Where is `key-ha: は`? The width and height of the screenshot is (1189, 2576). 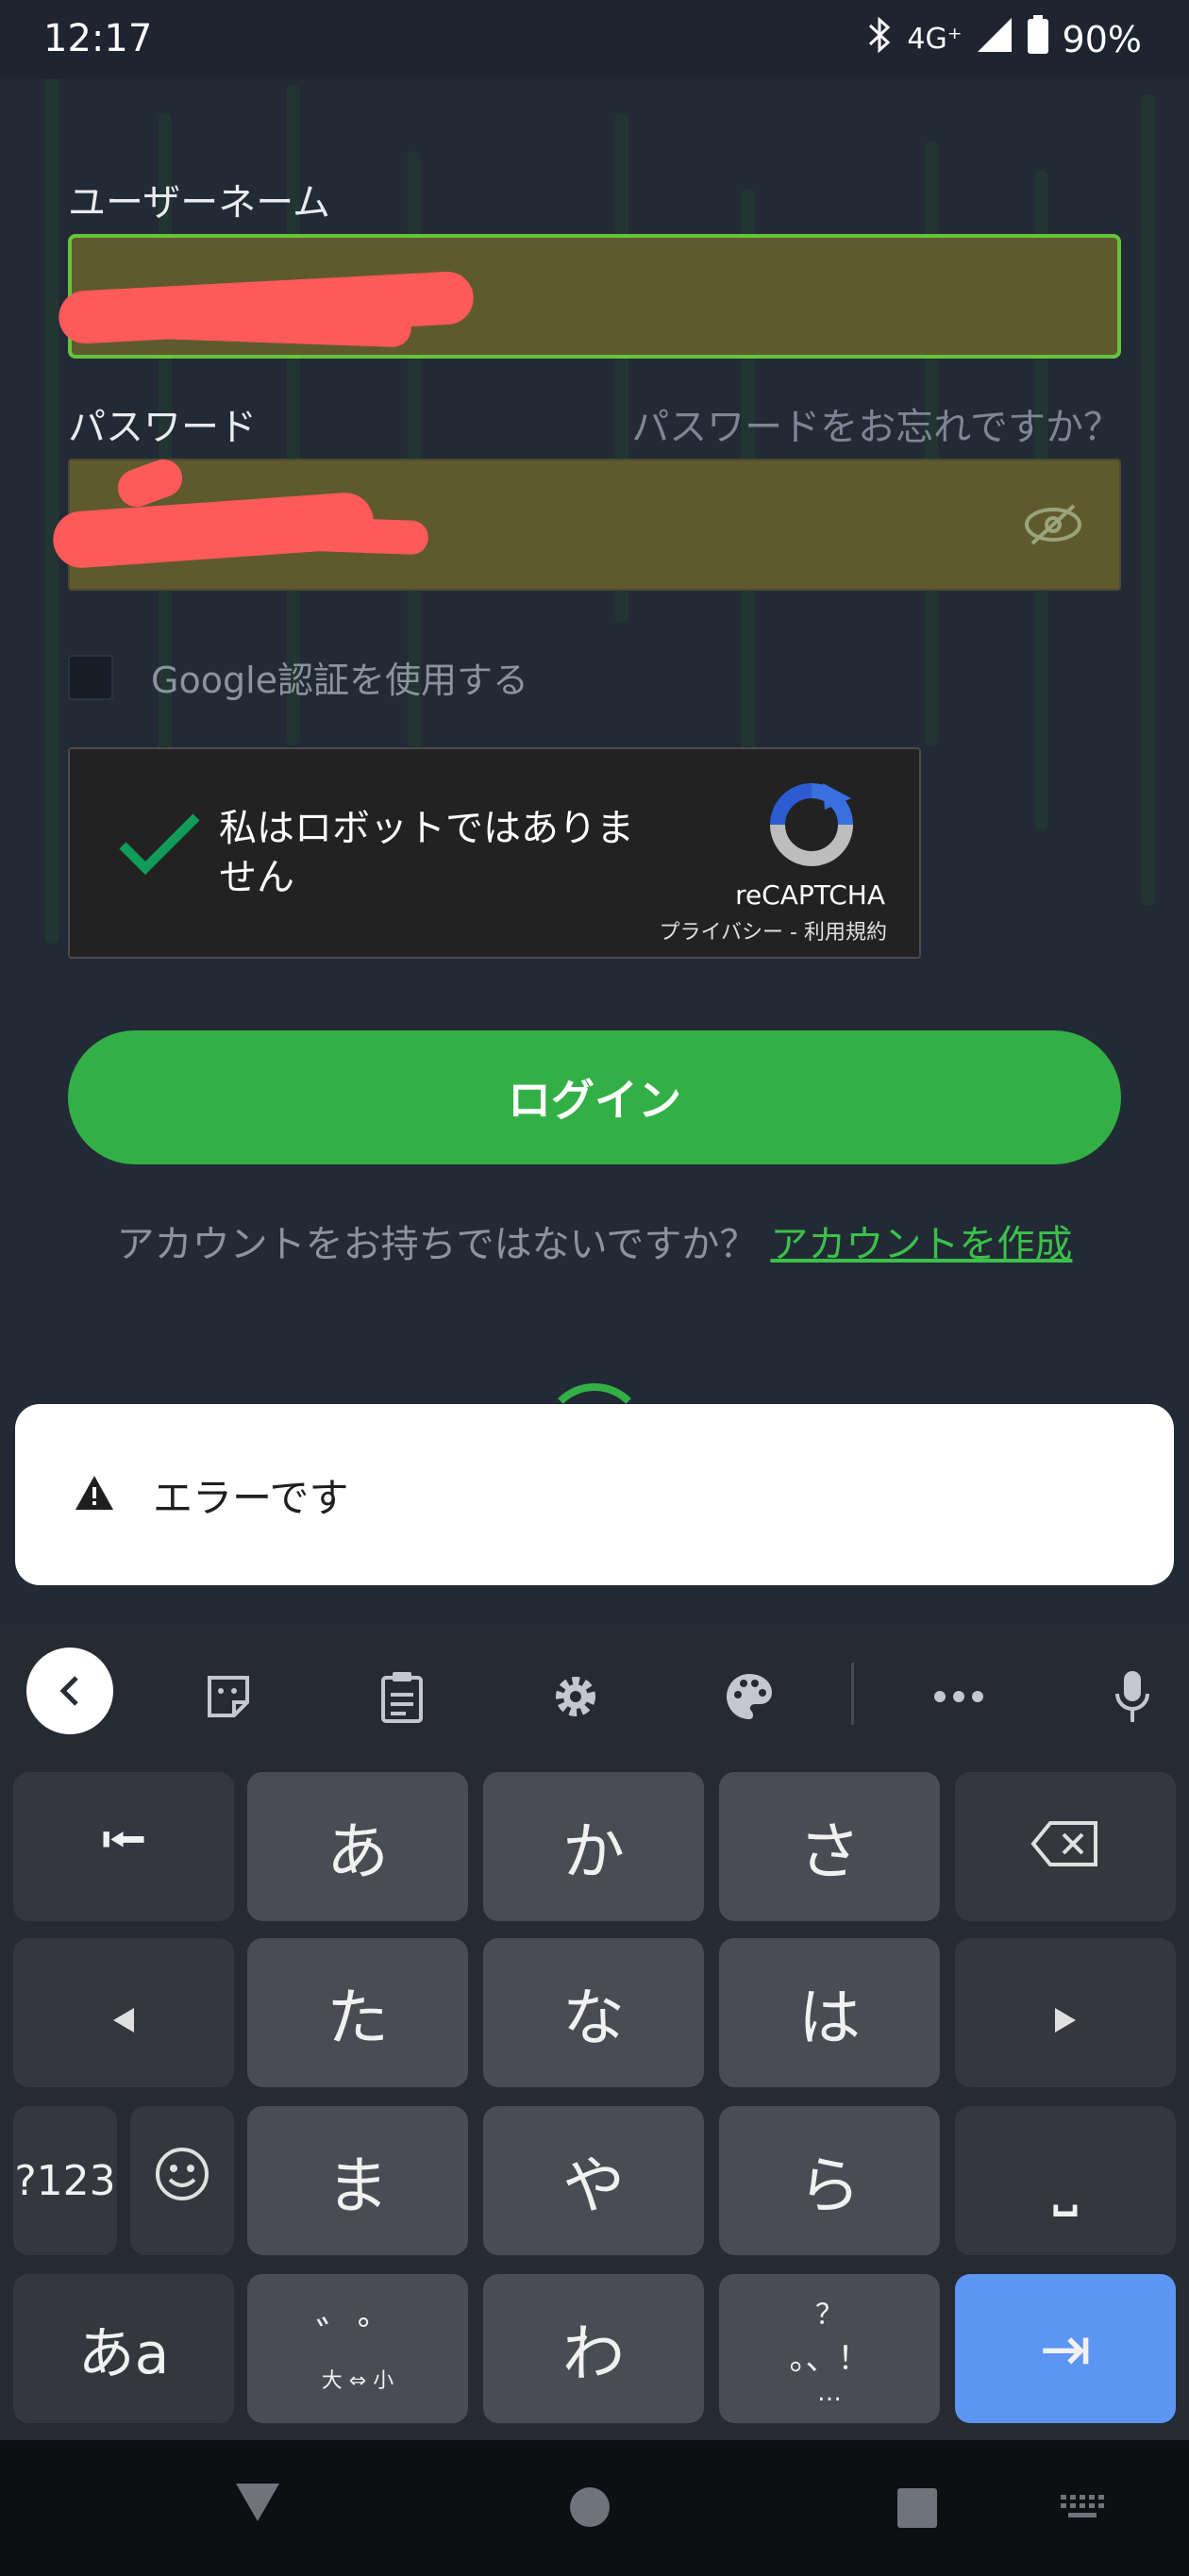
key-ha: は is located at coordinates (829, 2012).